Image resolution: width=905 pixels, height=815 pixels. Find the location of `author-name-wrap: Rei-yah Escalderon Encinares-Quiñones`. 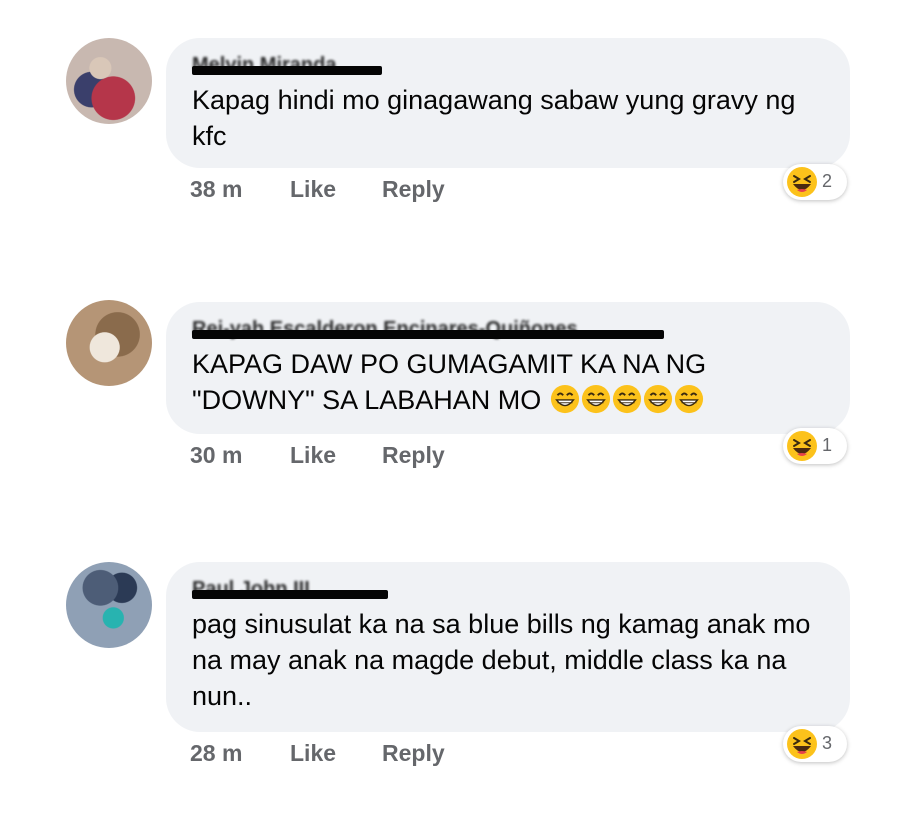

author-name-wrap: Rei-yah Escalderon Encinares-Quiñones is located at coordinates (507, 330).